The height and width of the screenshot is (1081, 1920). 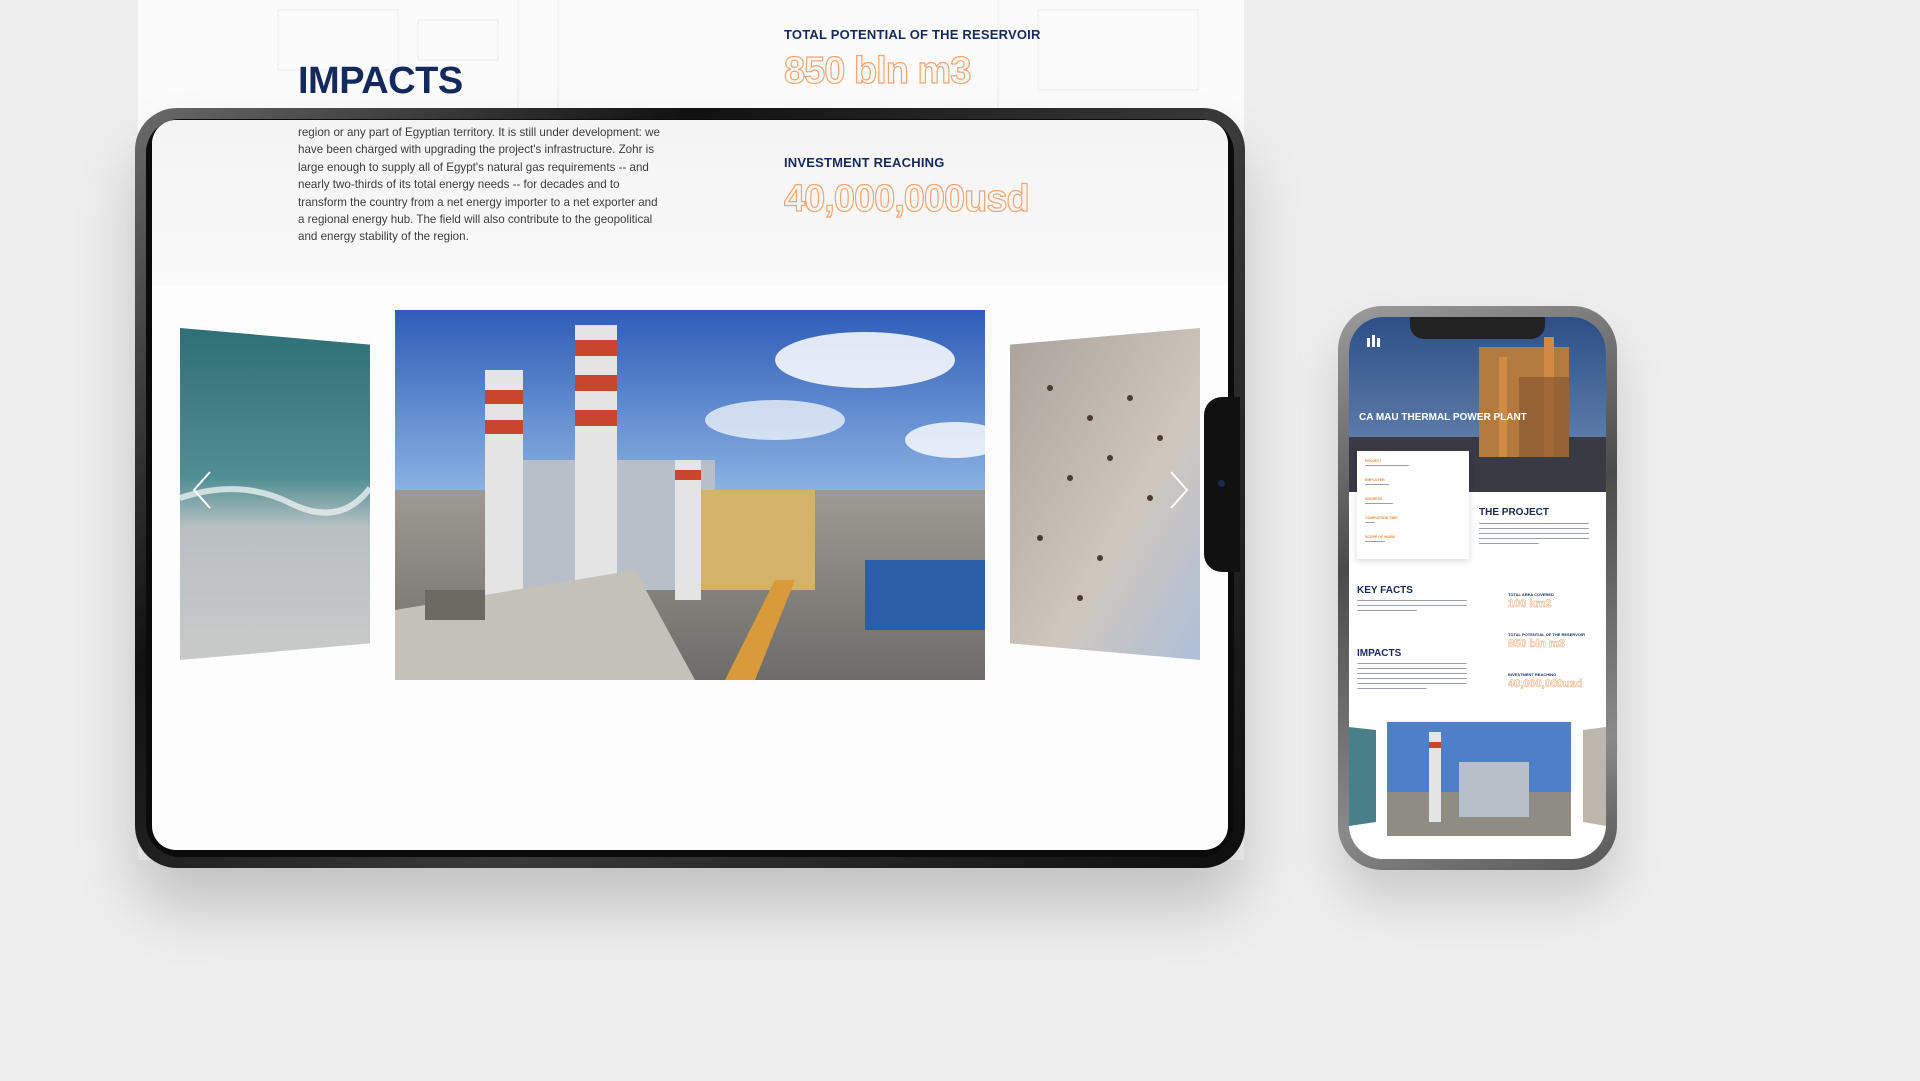 I want to click on info-label-completion: COMPLETION TIME, so click(x=1381, y=518).